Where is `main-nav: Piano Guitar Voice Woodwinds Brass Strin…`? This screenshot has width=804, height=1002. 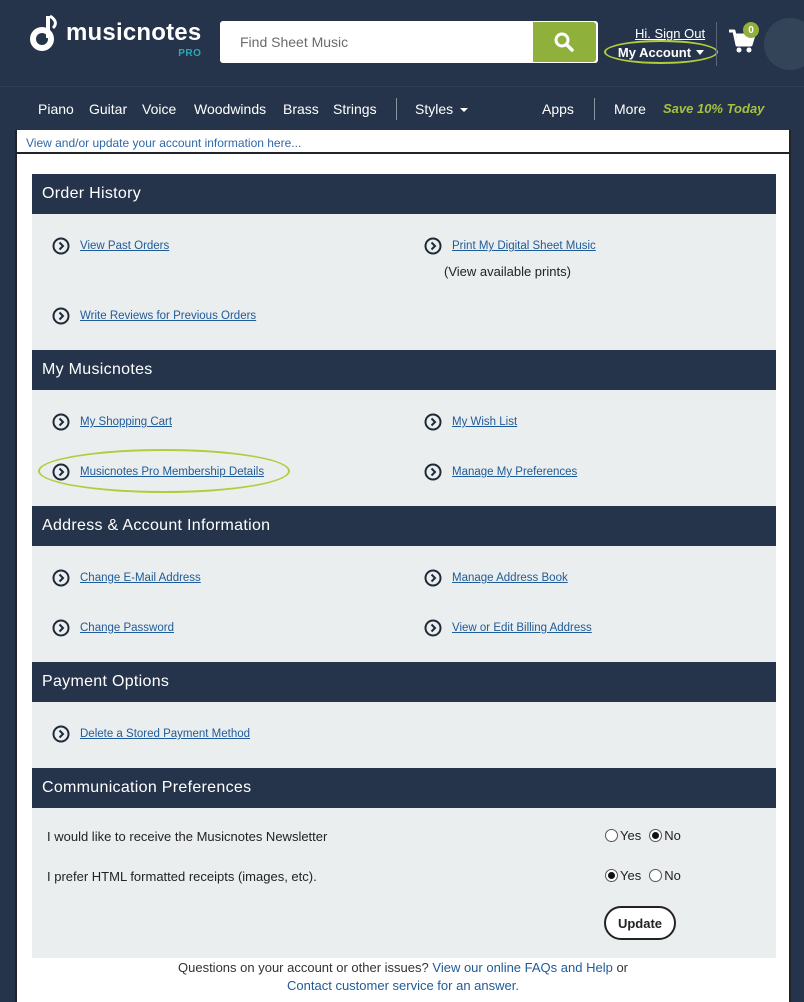
main-nav: Piano Guitar Voice Woodwinds Brass Strin… is located at coordinates (402, 108).